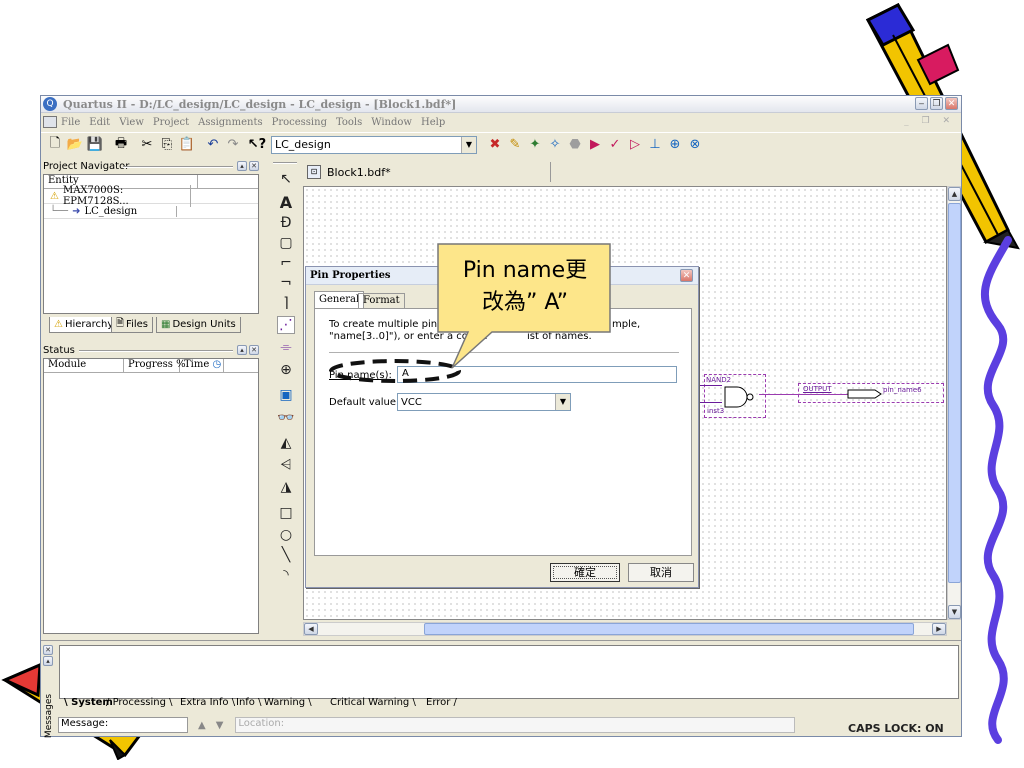  I want to click on menu-assignments: Assignments, so click(230, 122).